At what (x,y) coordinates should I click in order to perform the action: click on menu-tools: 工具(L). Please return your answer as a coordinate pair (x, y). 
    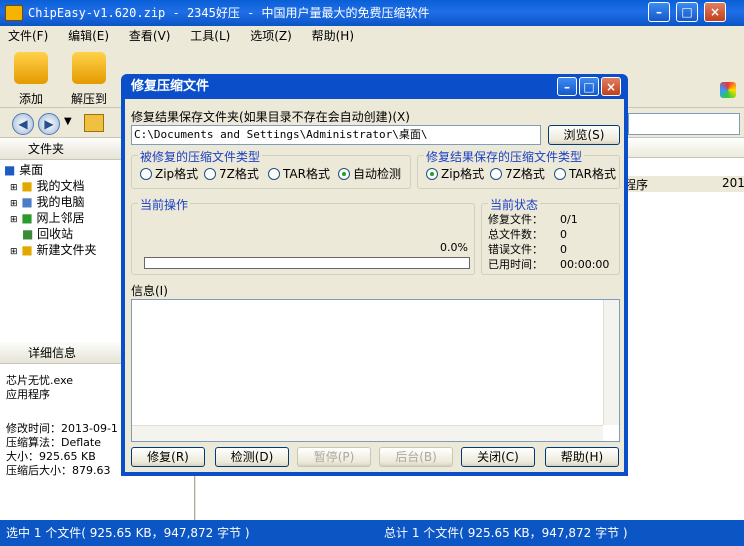
    Looking at the image, I should click on (210, 36).